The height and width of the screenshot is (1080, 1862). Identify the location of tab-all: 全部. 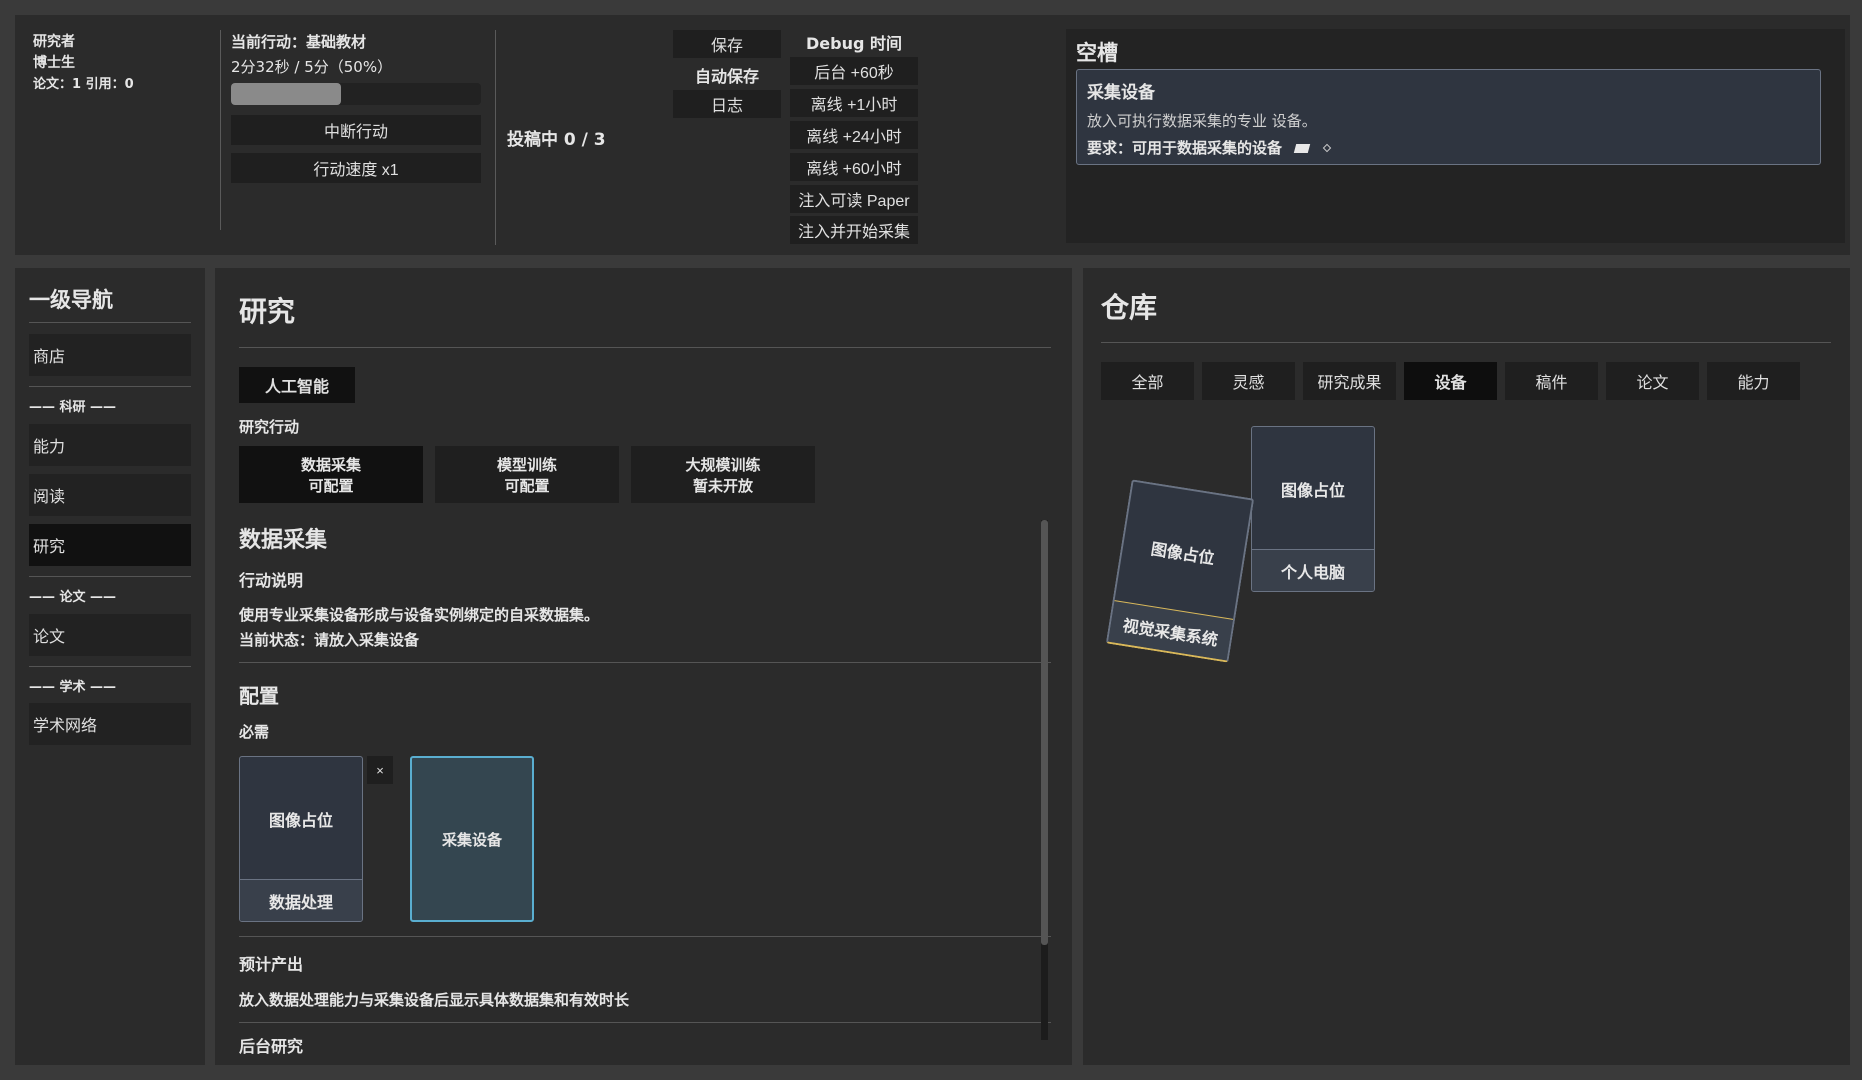
(1147, 381).